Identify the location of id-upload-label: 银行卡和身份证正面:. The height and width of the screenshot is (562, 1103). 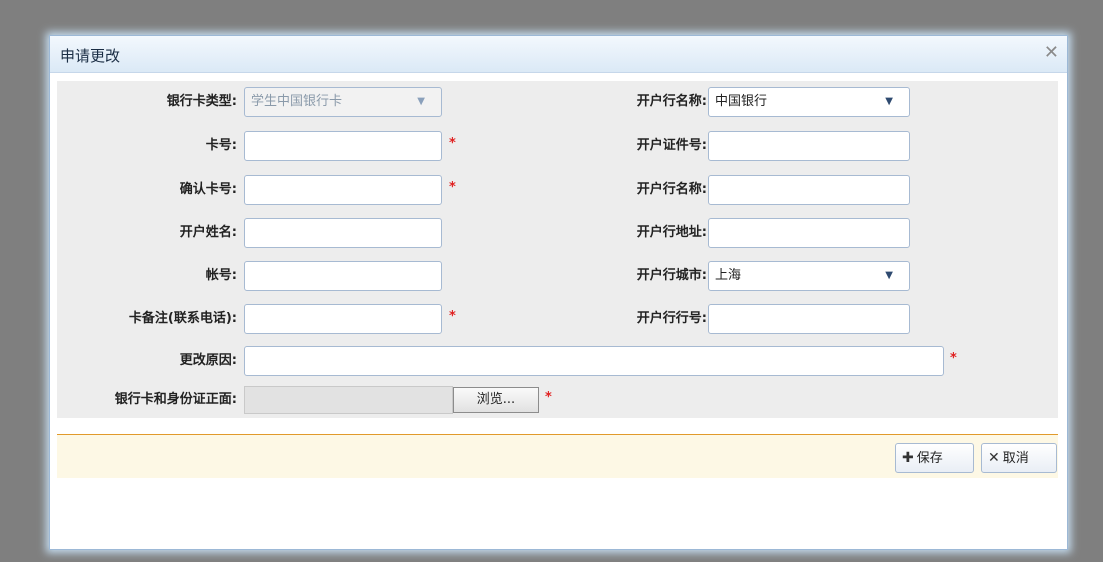
(175, 399).